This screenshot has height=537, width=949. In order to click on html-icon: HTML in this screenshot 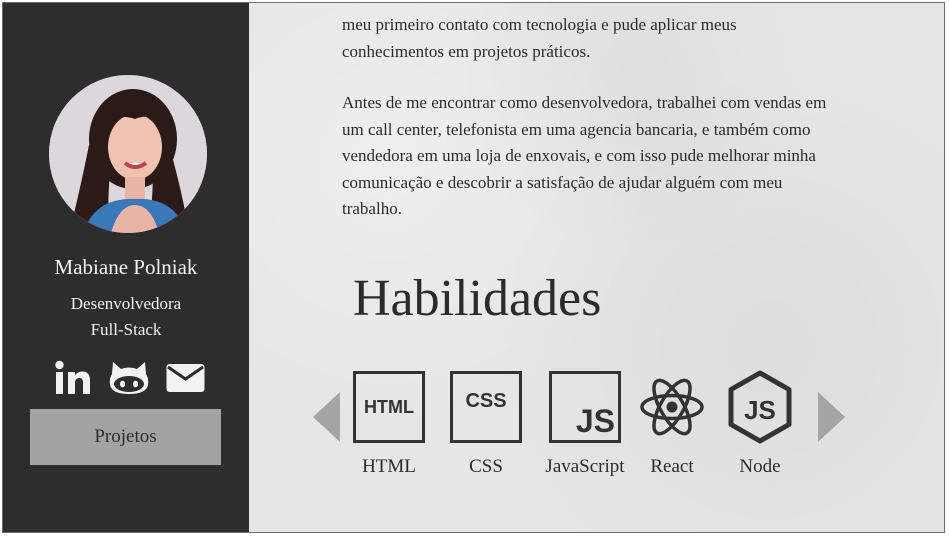, I will do `click(389, 407)`.